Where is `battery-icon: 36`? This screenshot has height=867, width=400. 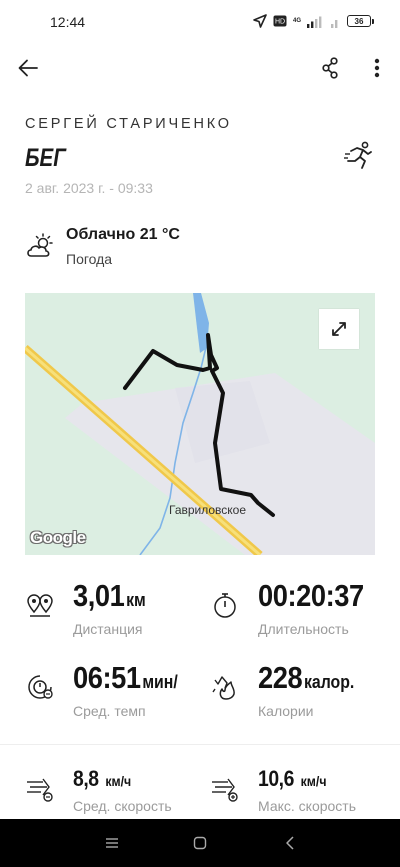
battery-icon: 36 is located at coordinates (360, 21).